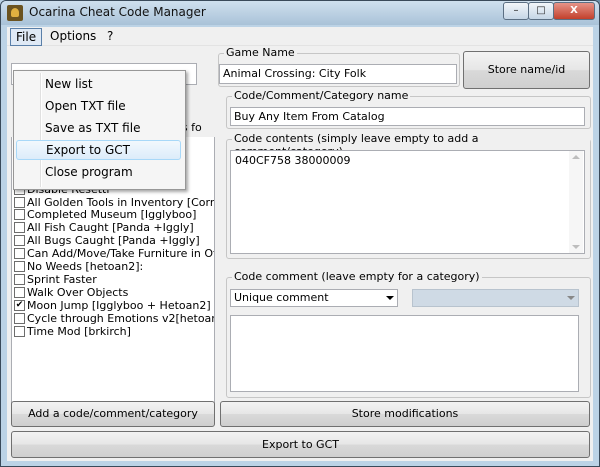 This screenshot has height=467, width=600. What do you see at coordinates (516, 11) in the screenshot?
I see `minimize-button: –` at bounding box center [516, 11].